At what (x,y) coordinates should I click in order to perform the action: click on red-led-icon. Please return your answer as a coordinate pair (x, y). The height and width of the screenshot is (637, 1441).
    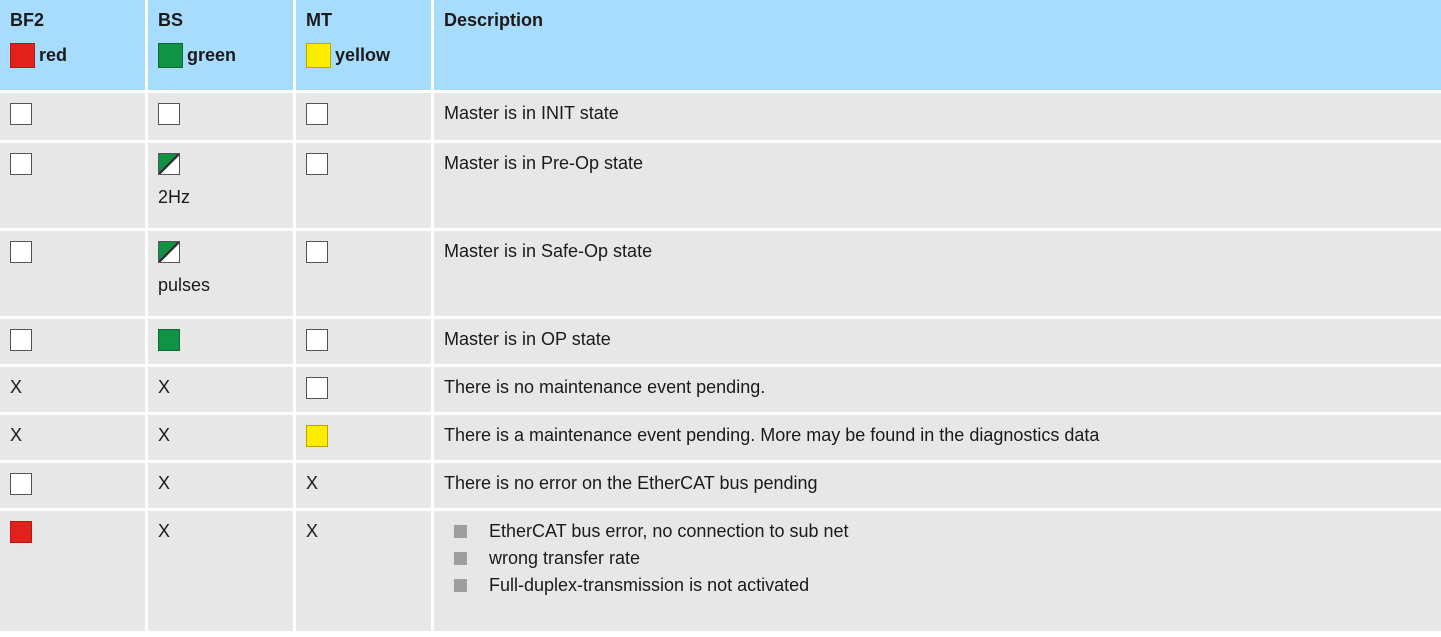
    Looking at the image, I should click on (22, 55).